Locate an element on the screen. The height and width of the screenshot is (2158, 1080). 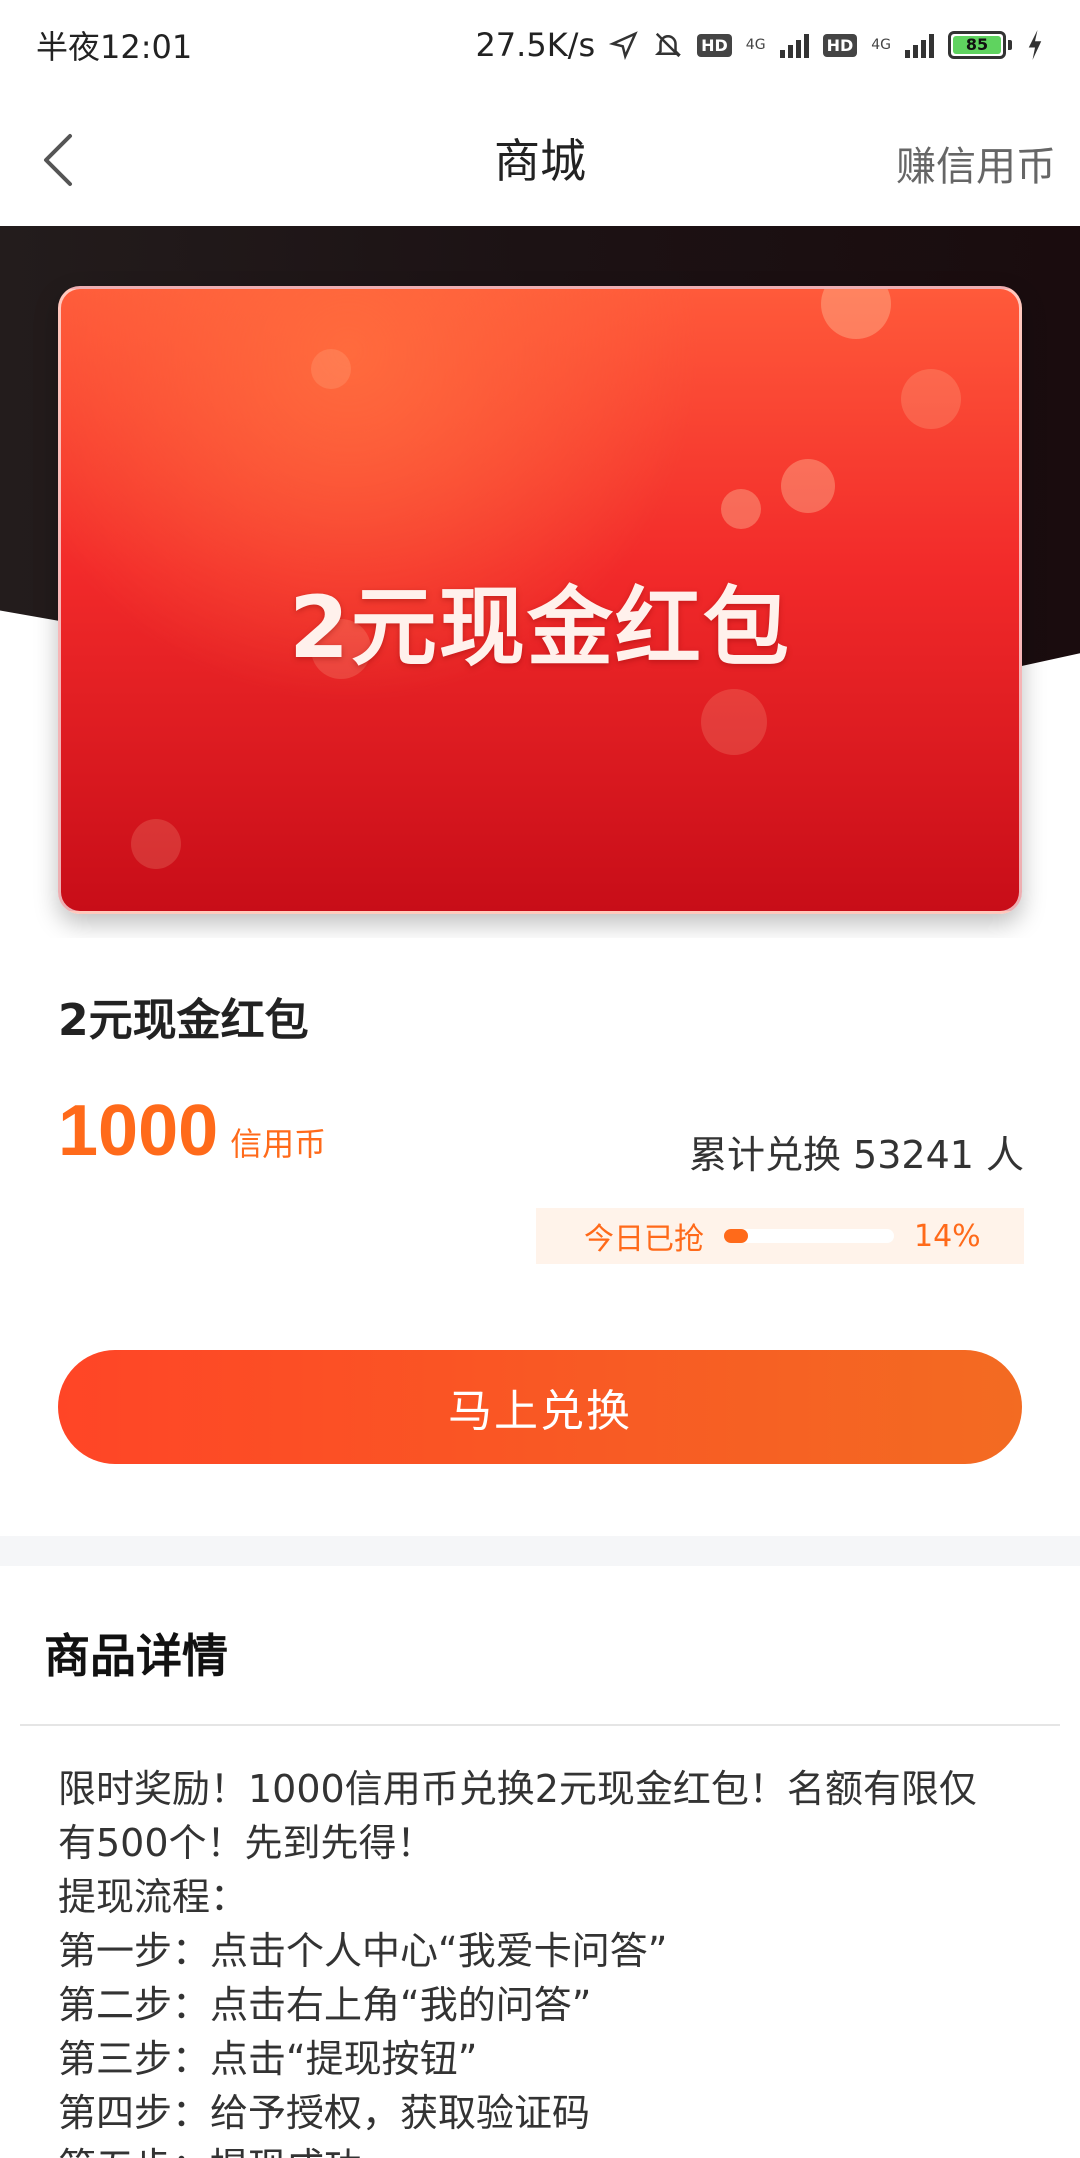
earn-credits-link: 赚信用币 is located at coordinates (976, 163).